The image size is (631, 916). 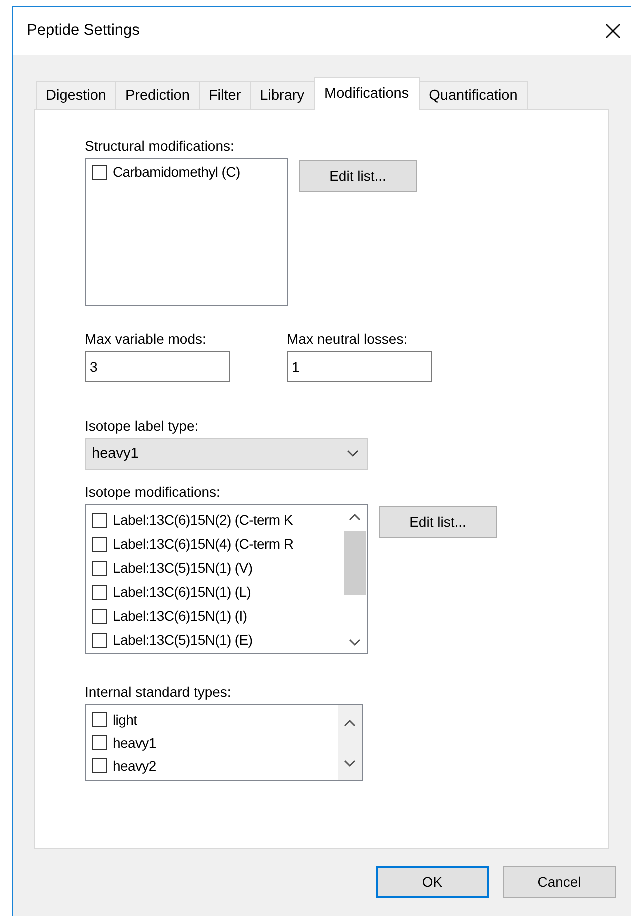 I want to click on tab: Modifications, so click(x=367, y=93).